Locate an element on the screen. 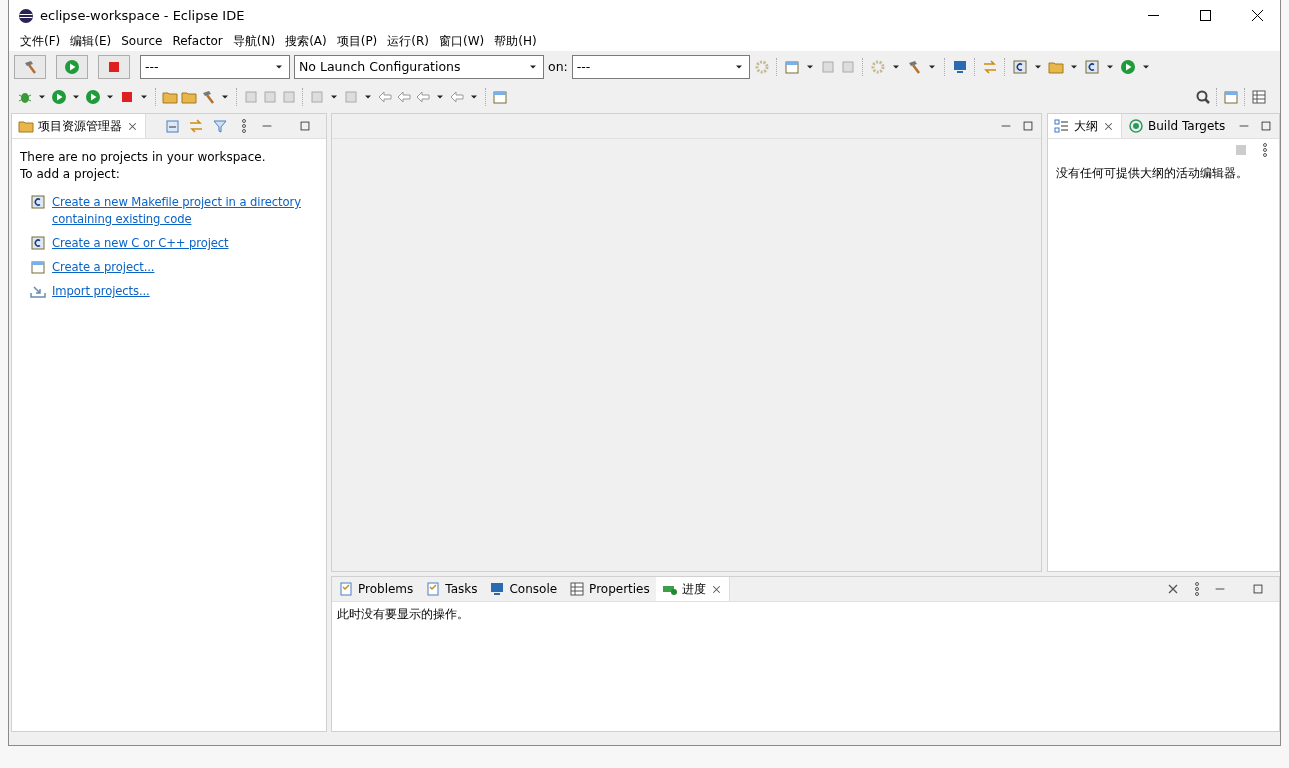 The image size is (1289, 768). folder-icon is located at coordinates (26, 126).